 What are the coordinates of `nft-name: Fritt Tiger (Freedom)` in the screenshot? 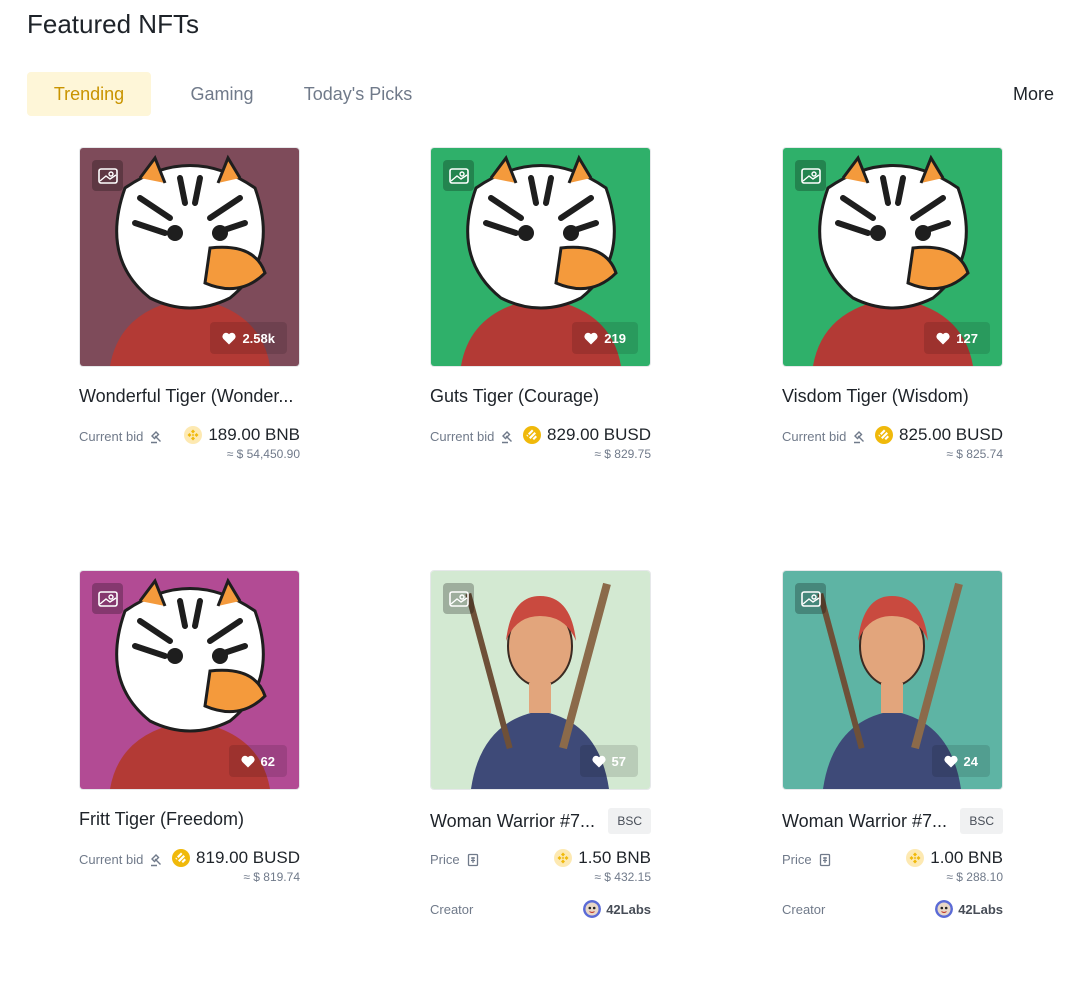 It's located at (161, 819).